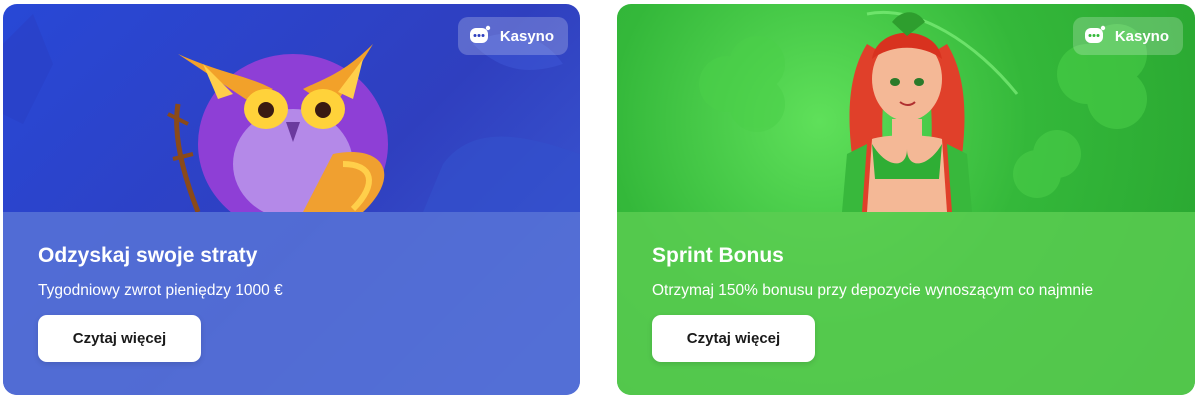  Describe the element at coordinates (160, 290) in the screenshot. I see `card-description: Tygodniowy zwrot pieniędzy 1000 €` at that location.